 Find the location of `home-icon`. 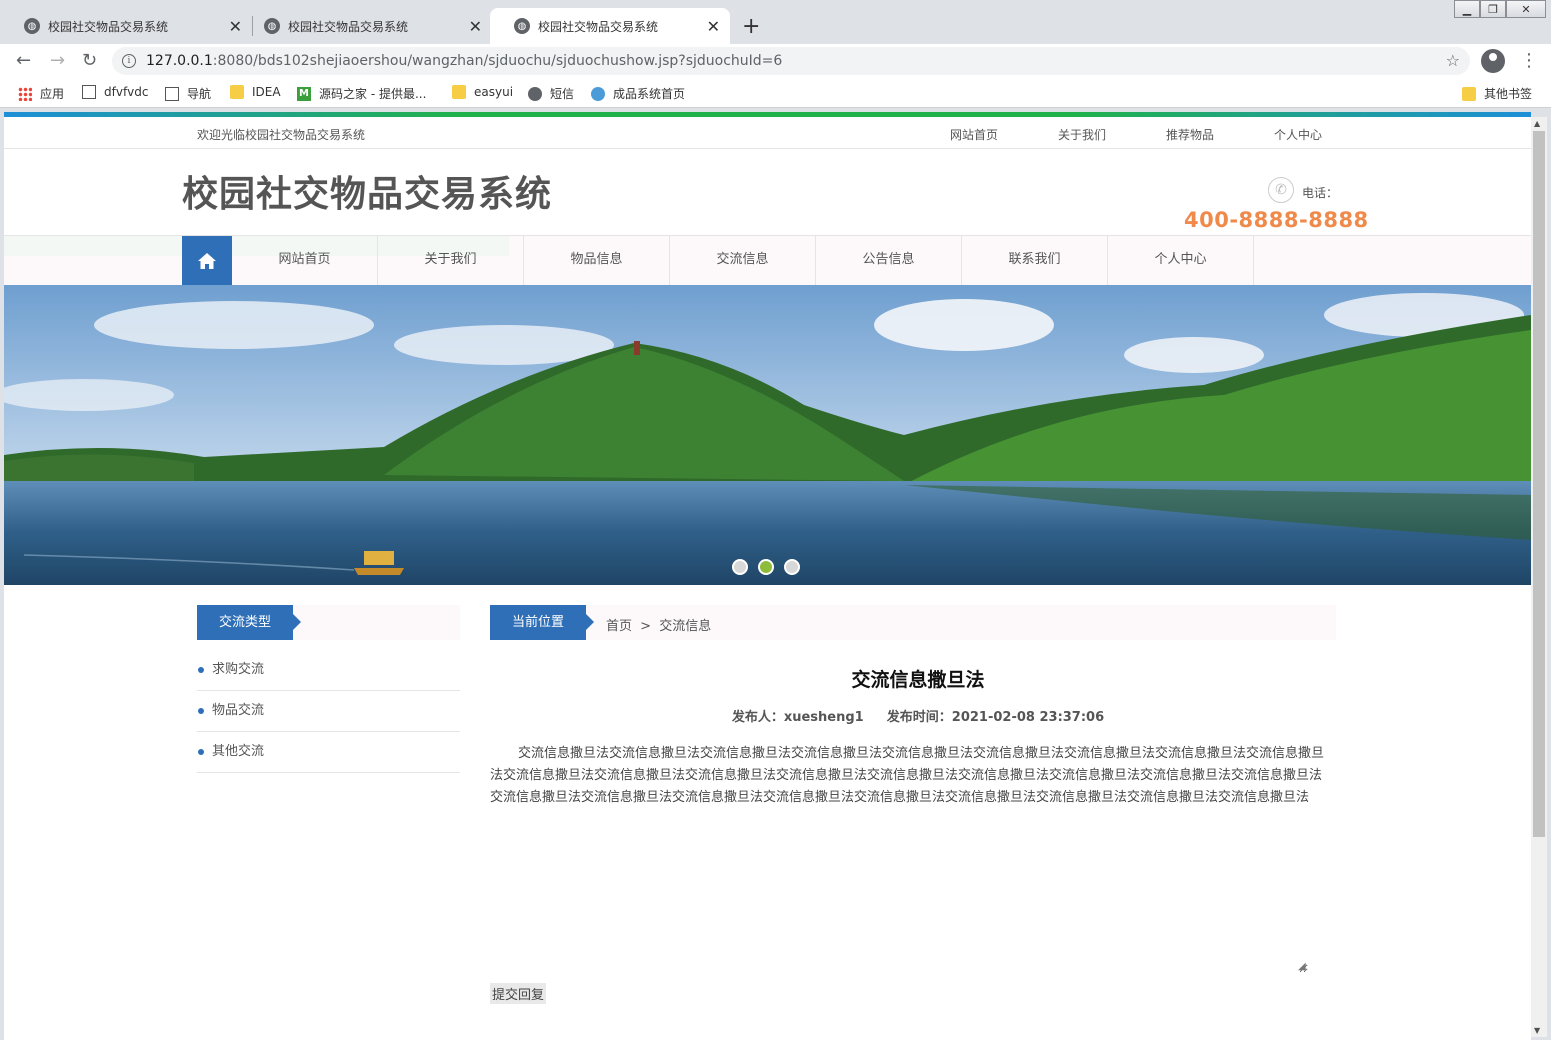

home-icon is located at coordinates (207, 261).